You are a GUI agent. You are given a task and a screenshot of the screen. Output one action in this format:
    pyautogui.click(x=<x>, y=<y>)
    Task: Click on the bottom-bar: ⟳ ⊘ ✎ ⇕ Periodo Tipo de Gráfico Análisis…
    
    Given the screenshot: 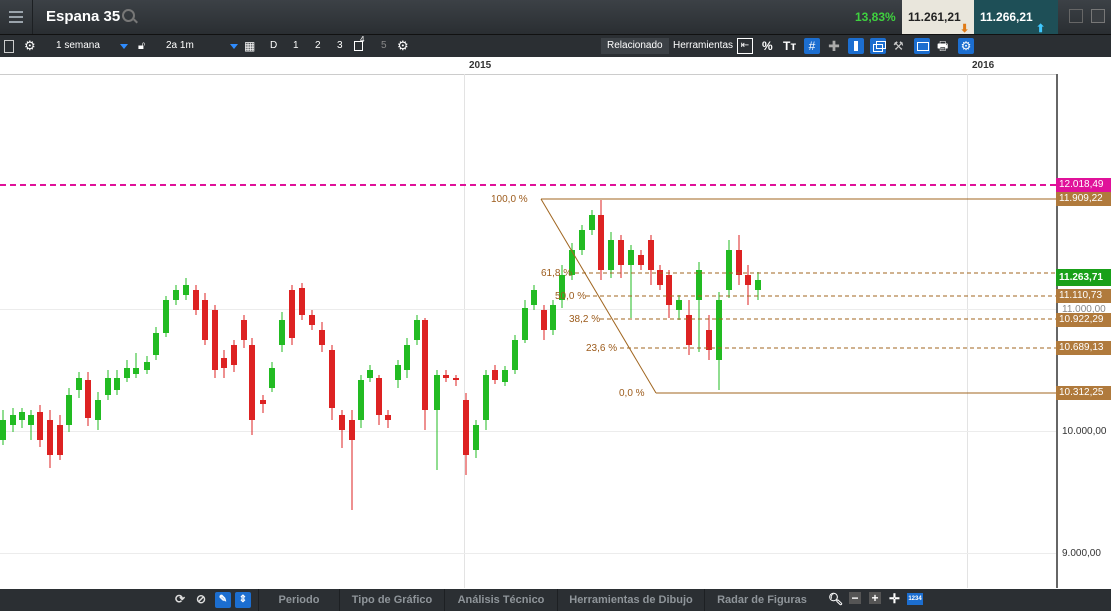 What is the action you would take?
    pyautogui.click(x=555, y=600)
    